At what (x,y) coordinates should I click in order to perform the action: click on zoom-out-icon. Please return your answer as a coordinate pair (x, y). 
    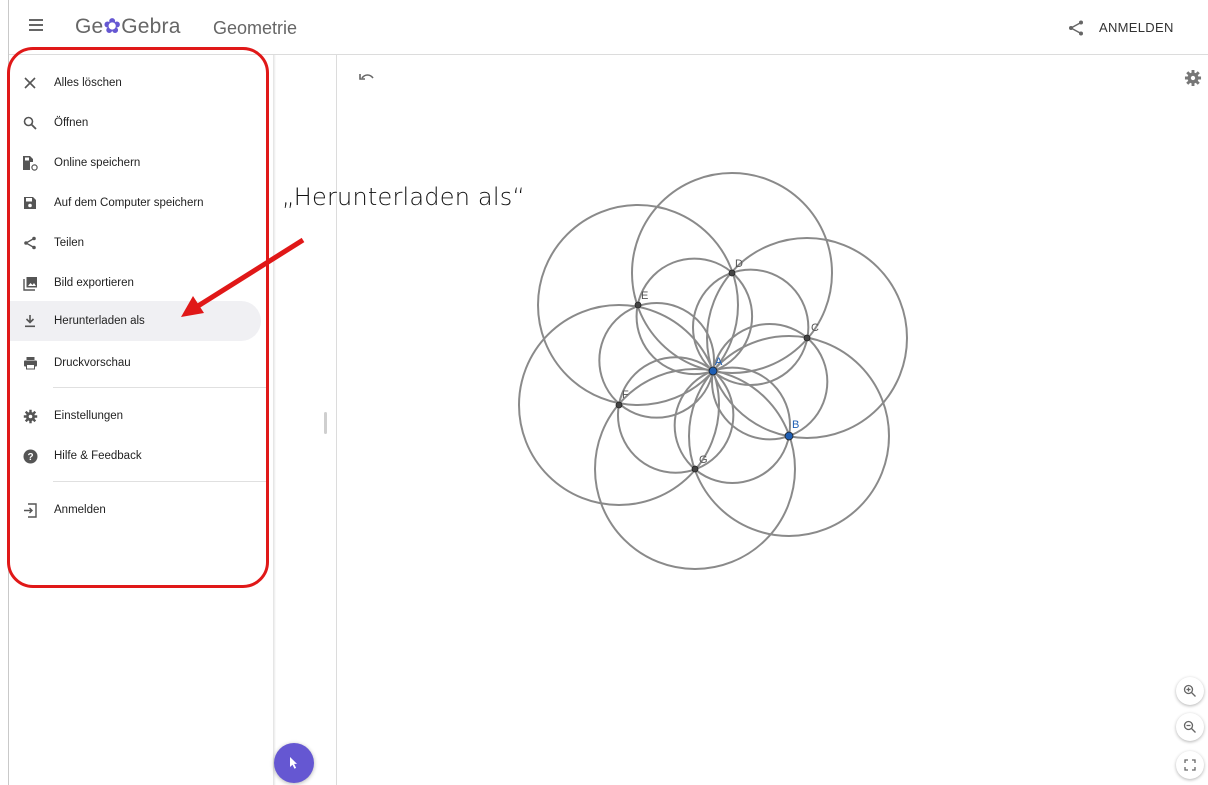
    Looking at the image, I should click on (1189, 726).